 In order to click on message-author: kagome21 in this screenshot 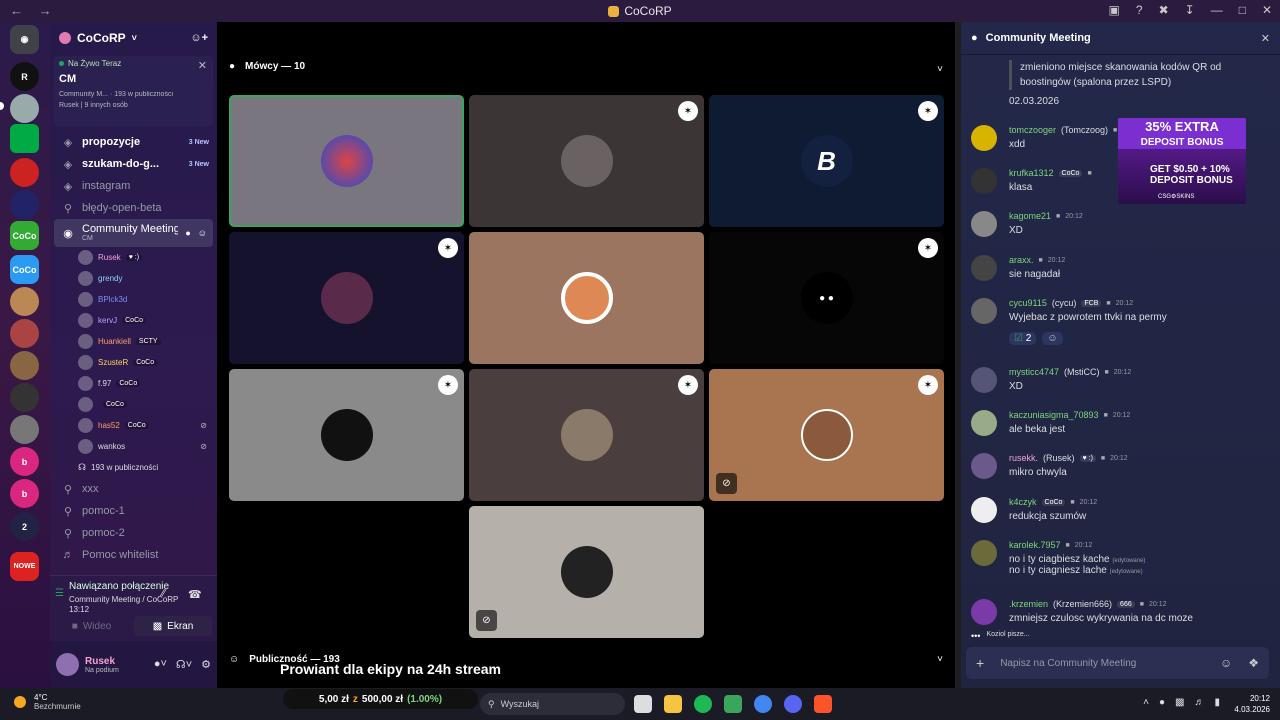, I will do `click(1030, 216)`.